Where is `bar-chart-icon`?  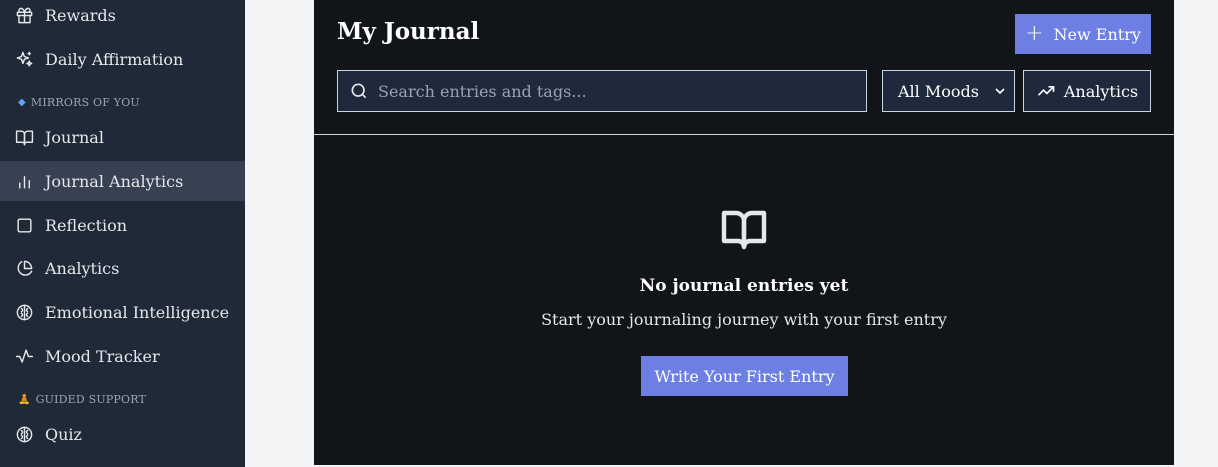
bar-chart-icon is located at coordinates (24, 181).